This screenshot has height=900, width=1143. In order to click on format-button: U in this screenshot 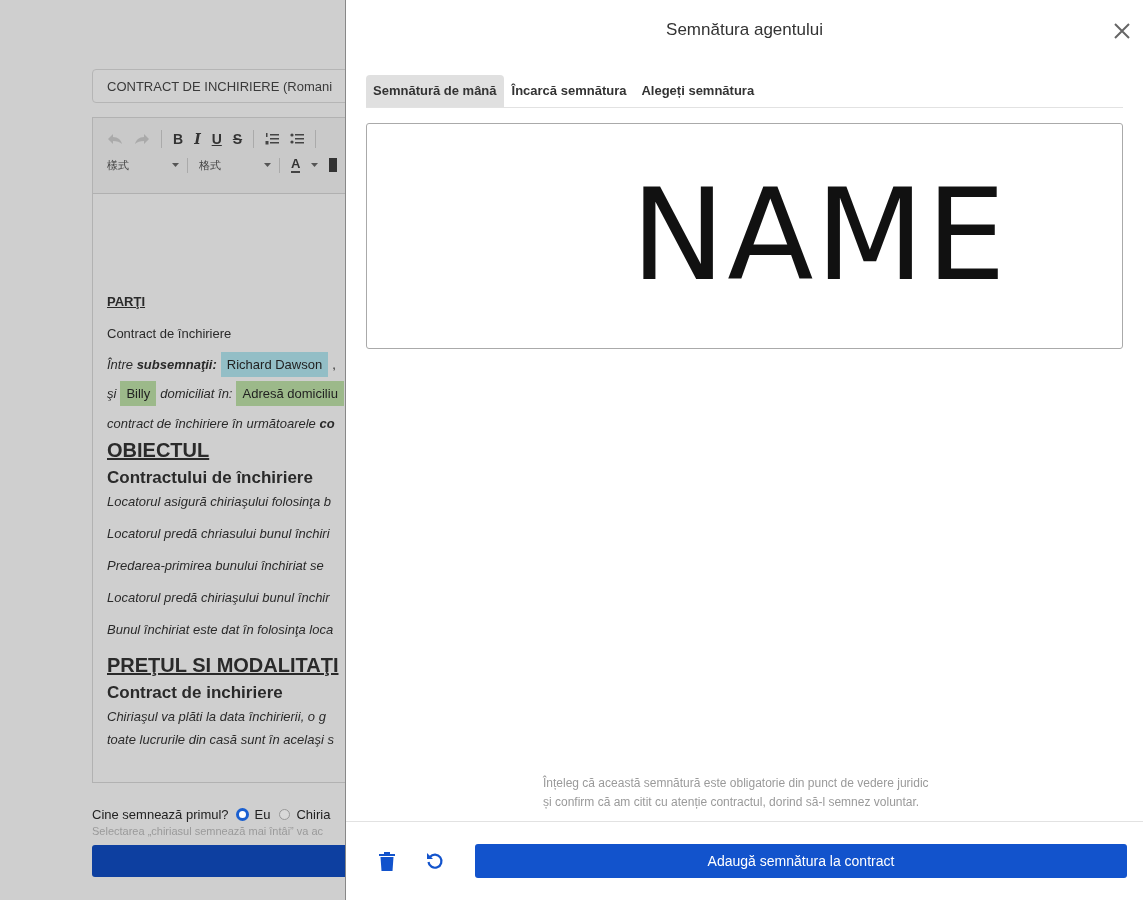, I will do `click(216, 139)`.